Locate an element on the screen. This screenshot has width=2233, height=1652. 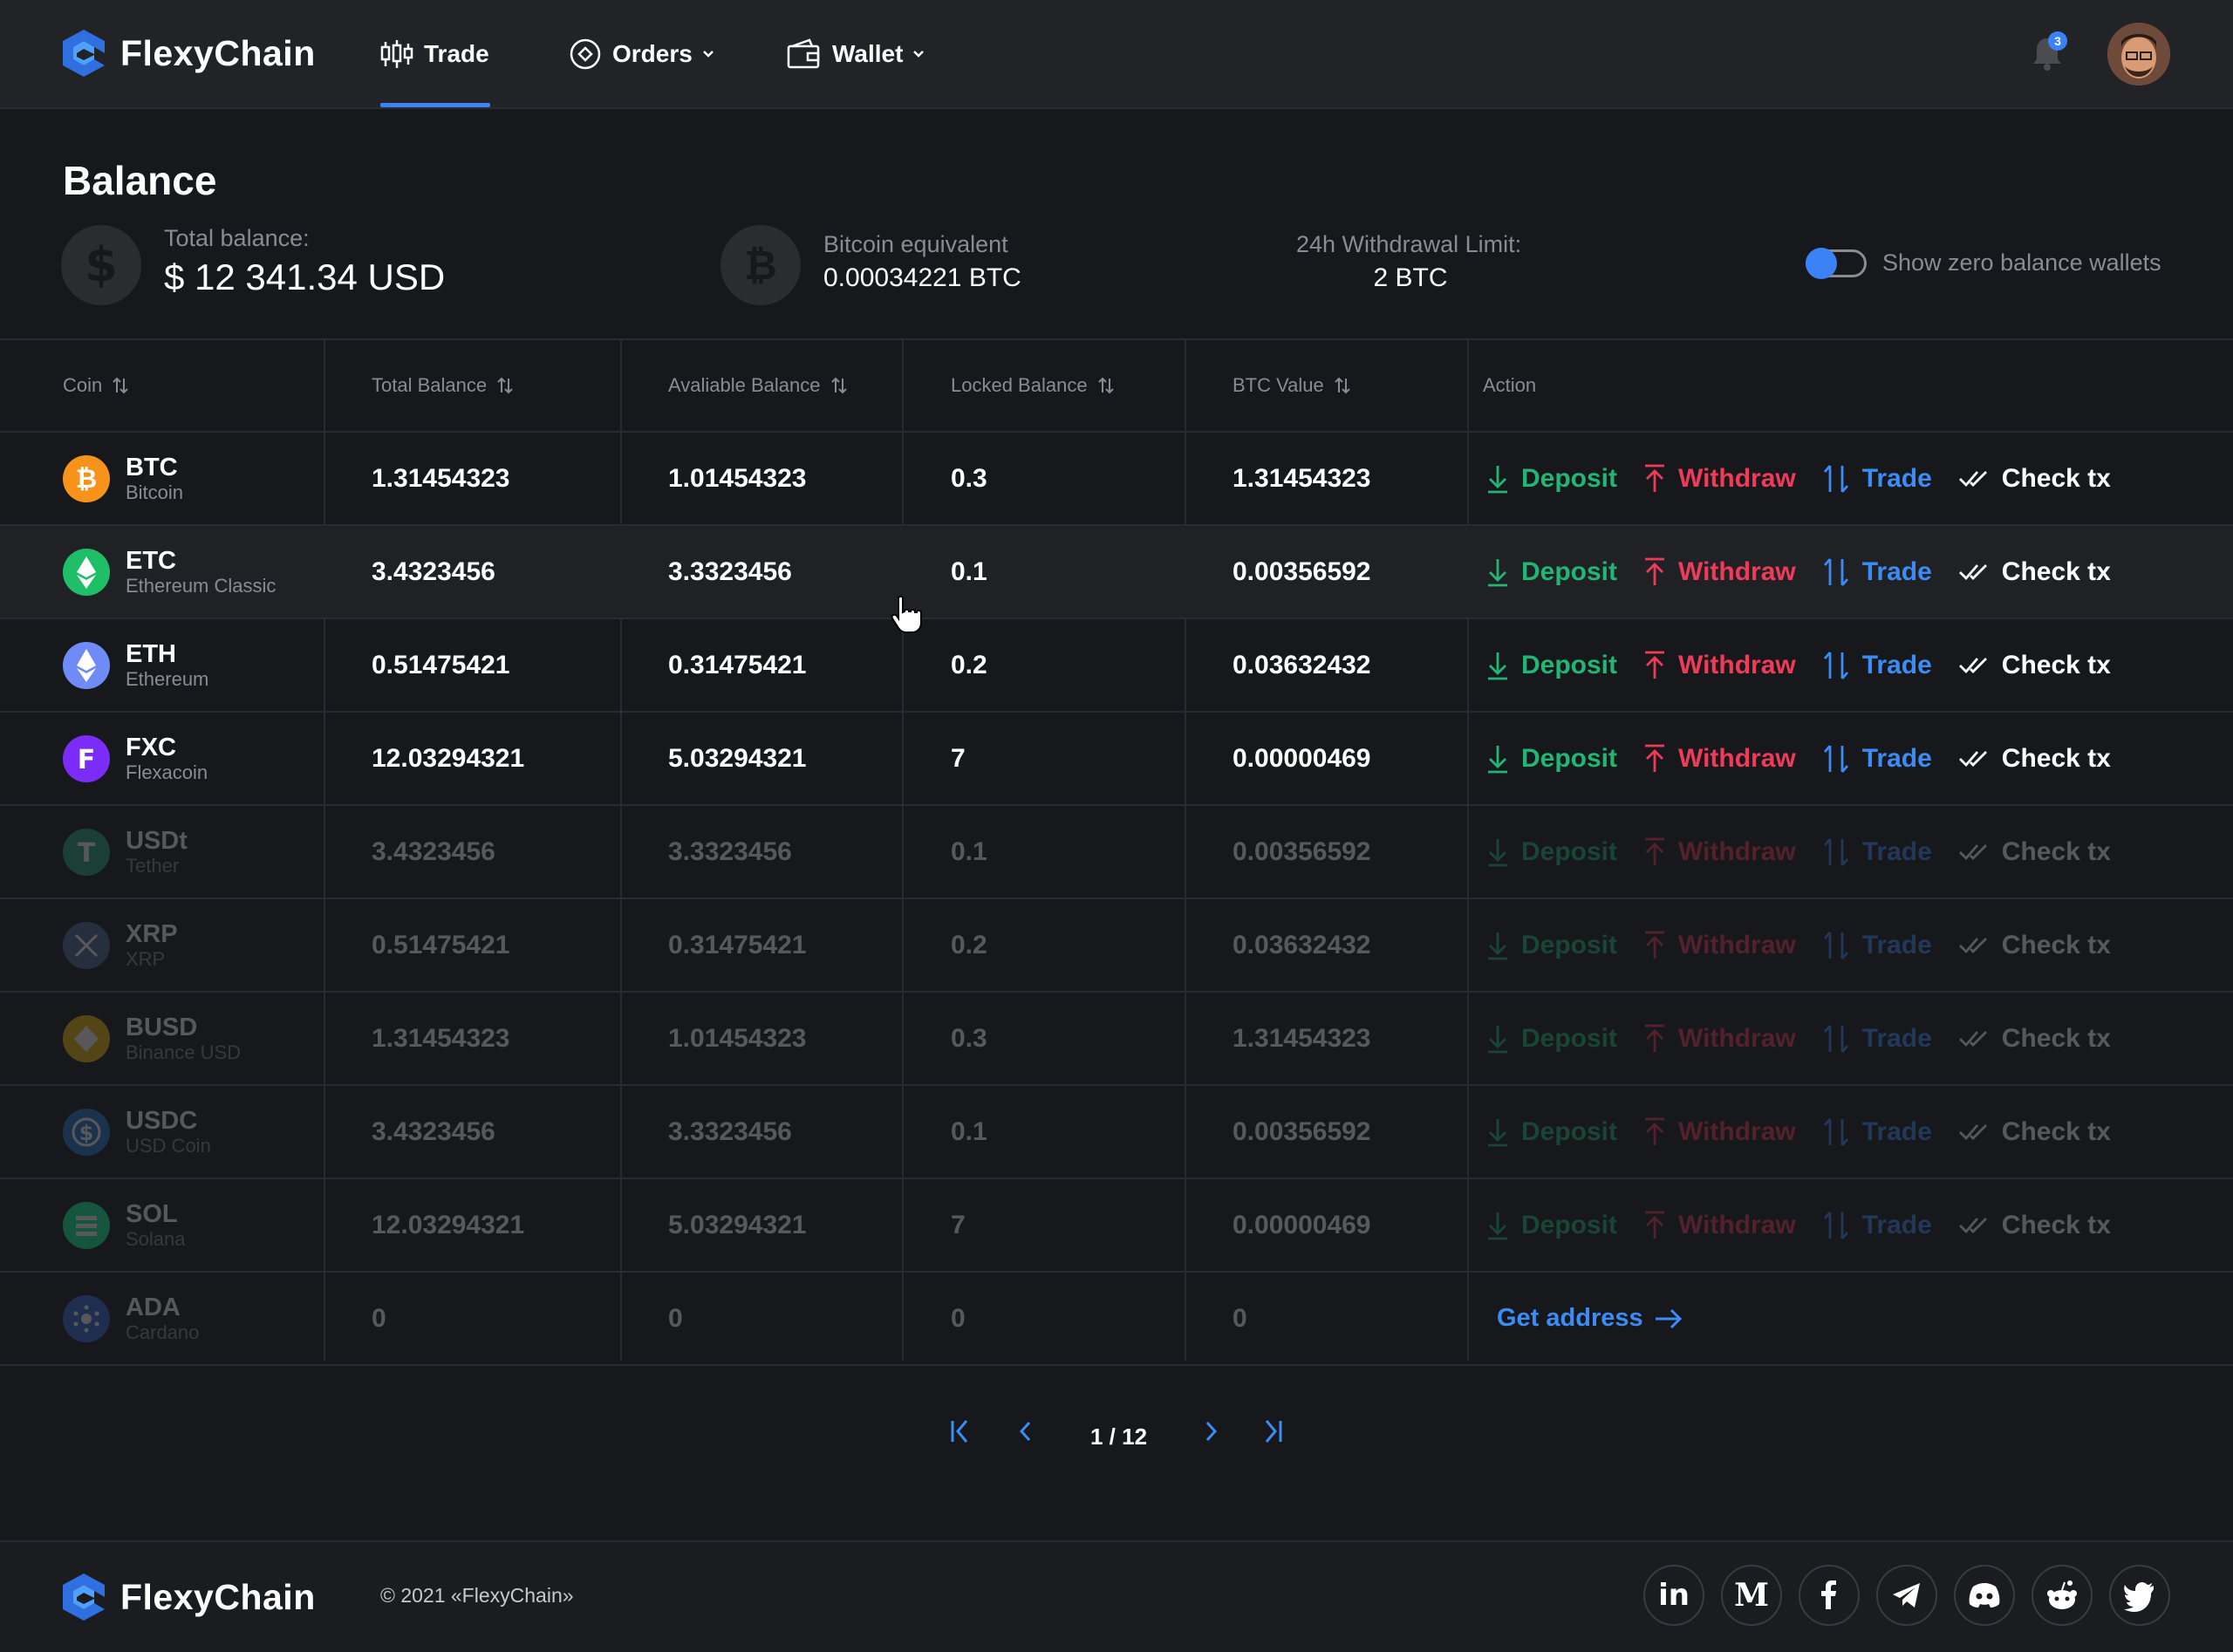
reddit-icon is located at coordinates (2062, 1594).